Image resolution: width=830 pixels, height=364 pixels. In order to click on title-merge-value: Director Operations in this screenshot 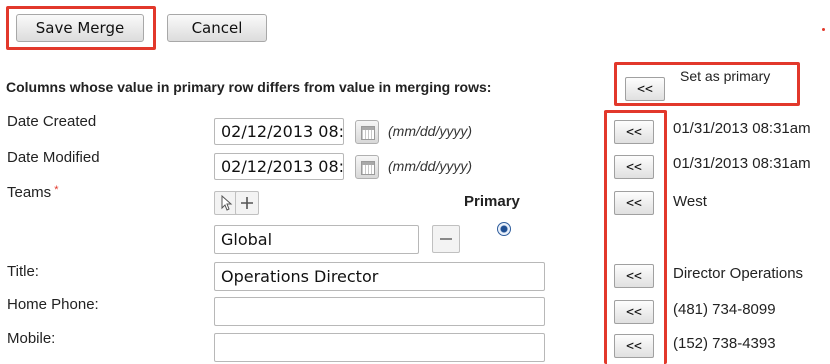, I will do `click(738, 273)`.